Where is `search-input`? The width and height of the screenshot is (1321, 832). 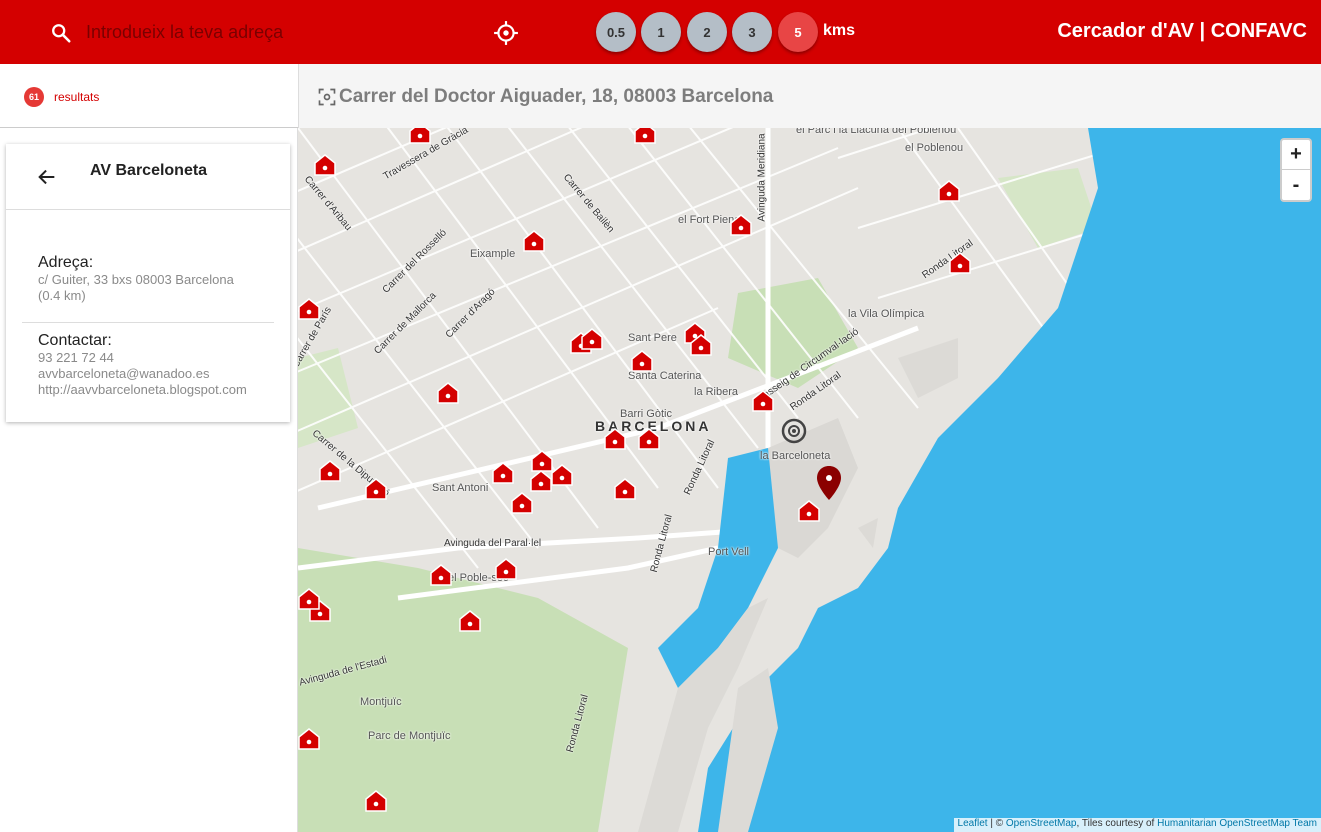 search-input is located at coordinates (246, 32).